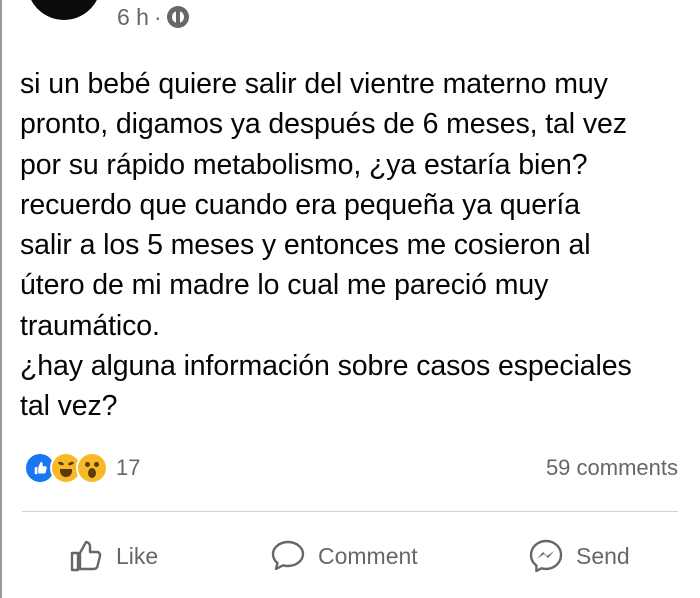 This screenshot has width=700, height=598. I want to click on globe-icon, so click(177, 17).